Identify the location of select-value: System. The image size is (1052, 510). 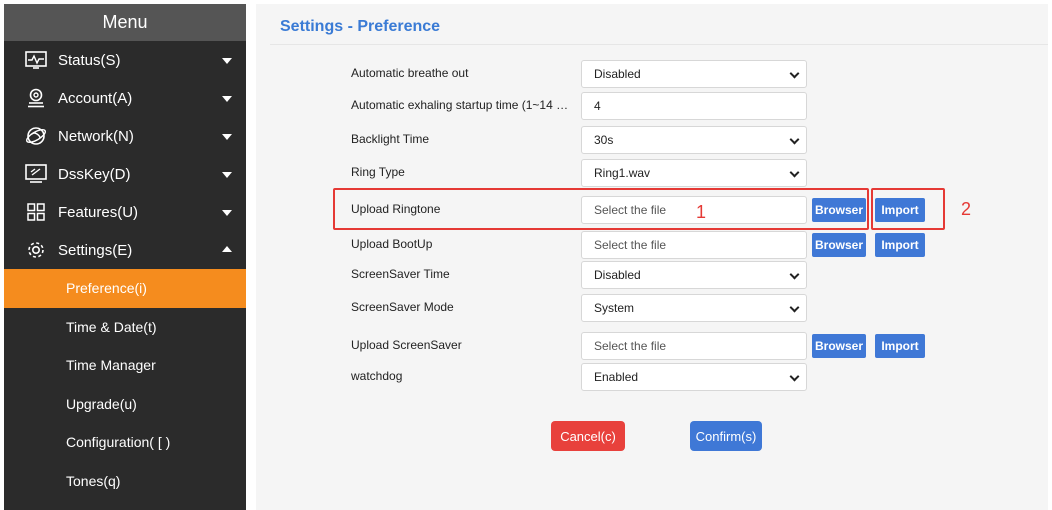
(614, 308).